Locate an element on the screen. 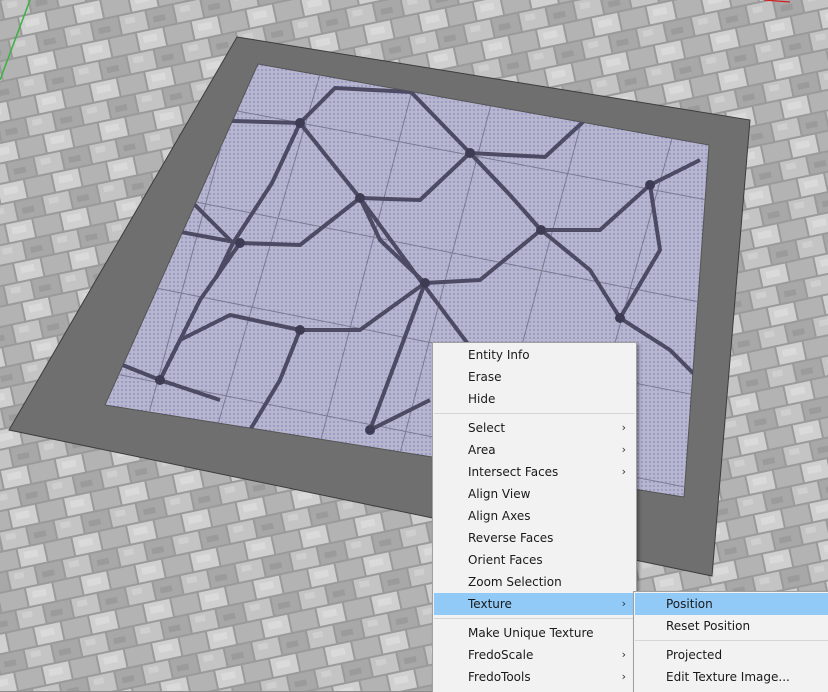 This screenshot has height=692, width=828. menu-item-make-unique-texture: Make Unique Texture is located at coordinates (534, 633).